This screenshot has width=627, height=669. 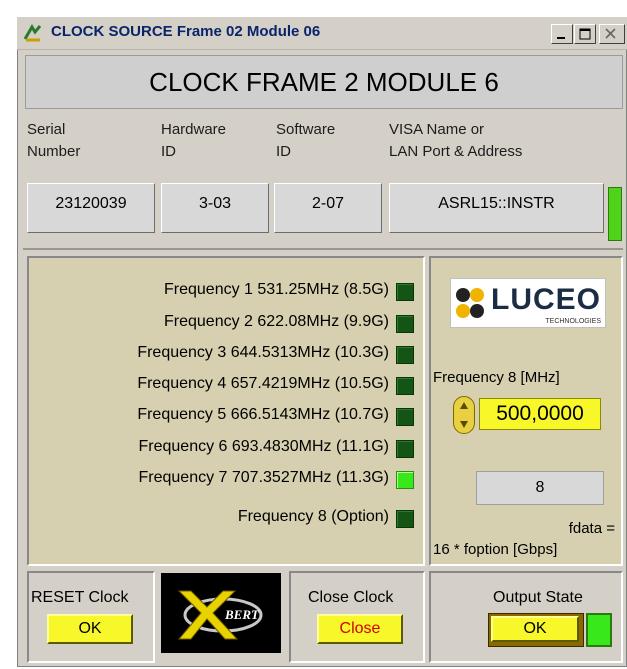 I want to click on frequency-6-led, so click(x=405, y=449).